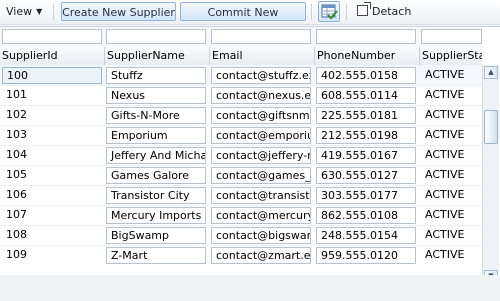  What do you see at coordinates (366, 135) in the screenshot?
I see `cell-phonenumber: 212.555.0198` at bounding box center [366, 135].